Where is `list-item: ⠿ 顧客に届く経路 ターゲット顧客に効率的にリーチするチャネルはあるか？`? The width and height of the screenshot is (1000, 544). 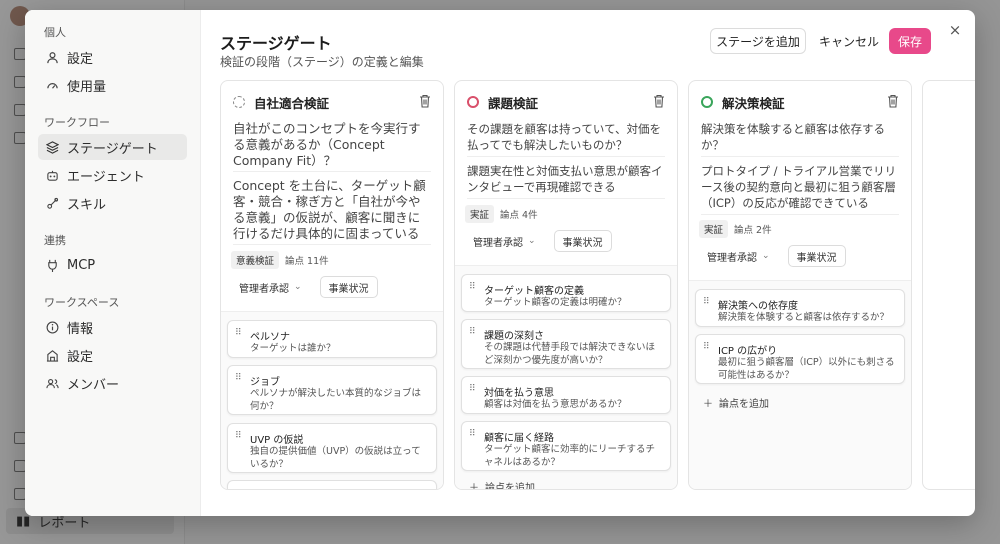
list-item: ⠿ 顧客に届く経路 ターゲット顧客に効率的にリーチするチャネルはあるか？ is located at coordinates (566, 446).